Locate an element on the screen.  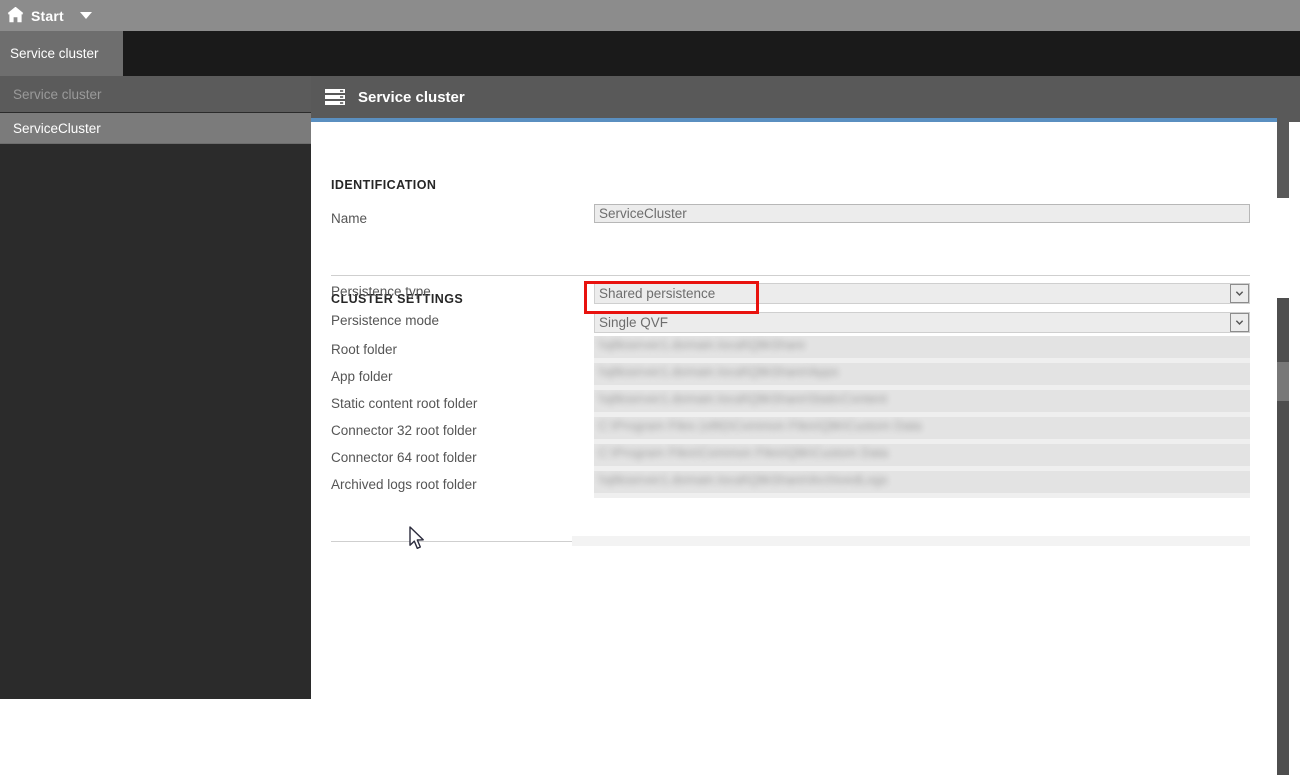
page-title: Service cluster is located at coordinates (411, 97).